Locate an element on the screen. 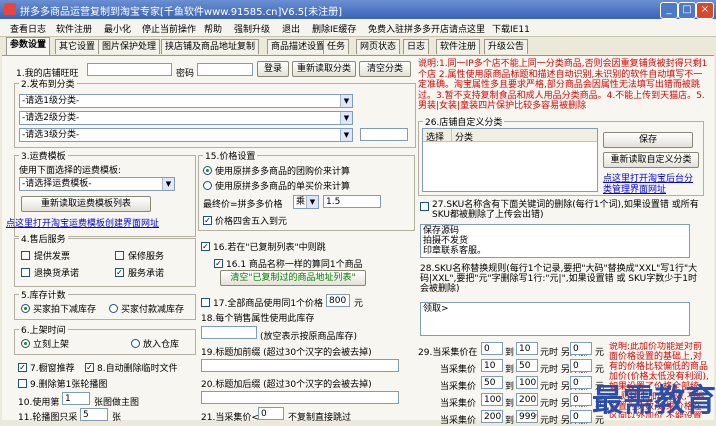 The height and width of the screenshot is (426, 716). reload-shipping-button: 重新读取运费模板列表 is located at coordinates (86, 204).